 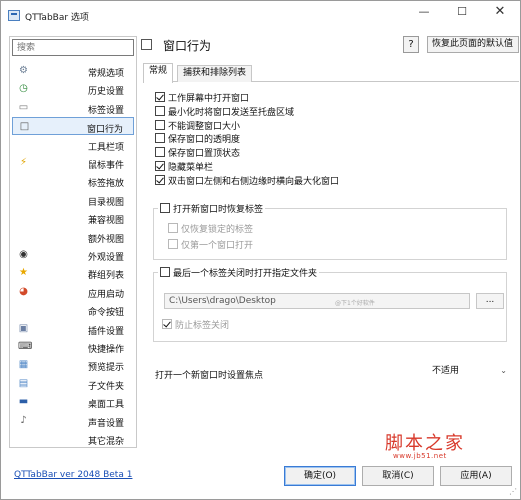 I want to click on sidebar-item: 标签拖放, so click(x=73, y=181).